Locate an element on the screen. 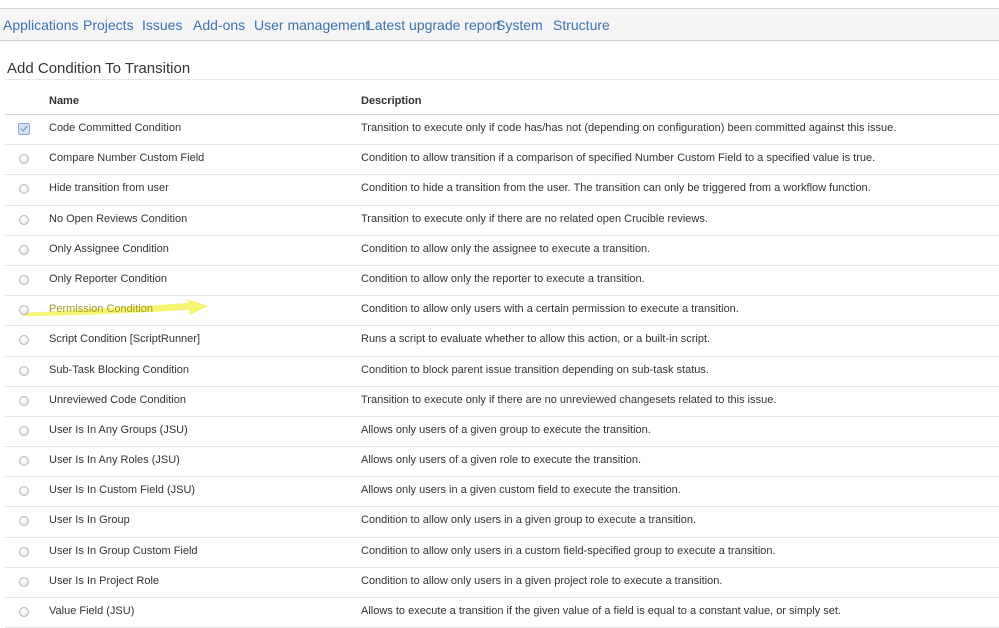 This screenshot has height=628, width=999. nav-add-ons: Add-ons is located at coordinates (219, 25).